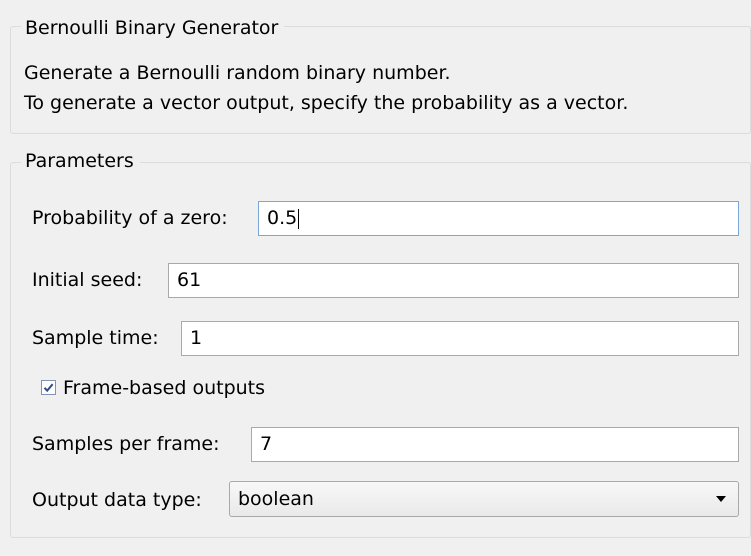 This screenshot has height=556, width=751. Describe the element at coordinates (299, 218) in the screenshot. I see `text-caret` at that location.